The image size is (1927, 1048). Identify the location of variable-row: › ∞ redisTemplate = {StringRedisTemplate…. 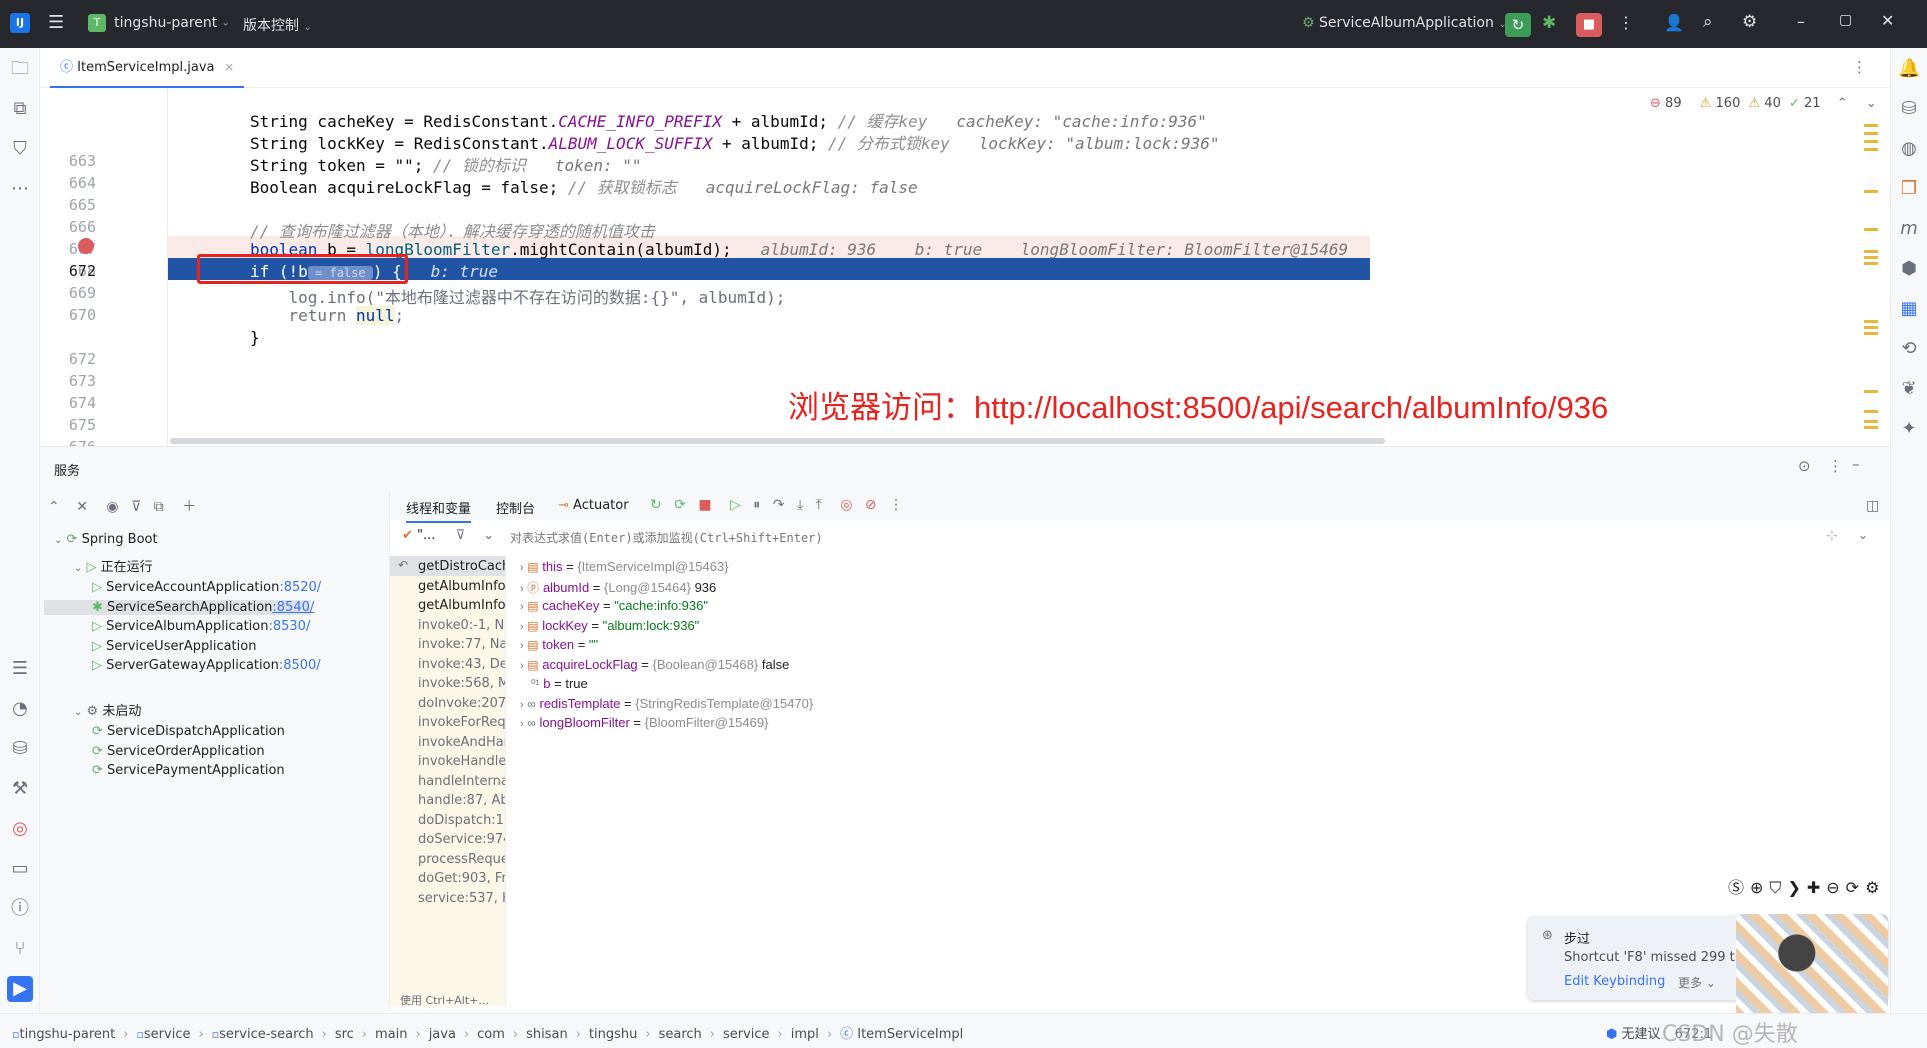
(666, 703).